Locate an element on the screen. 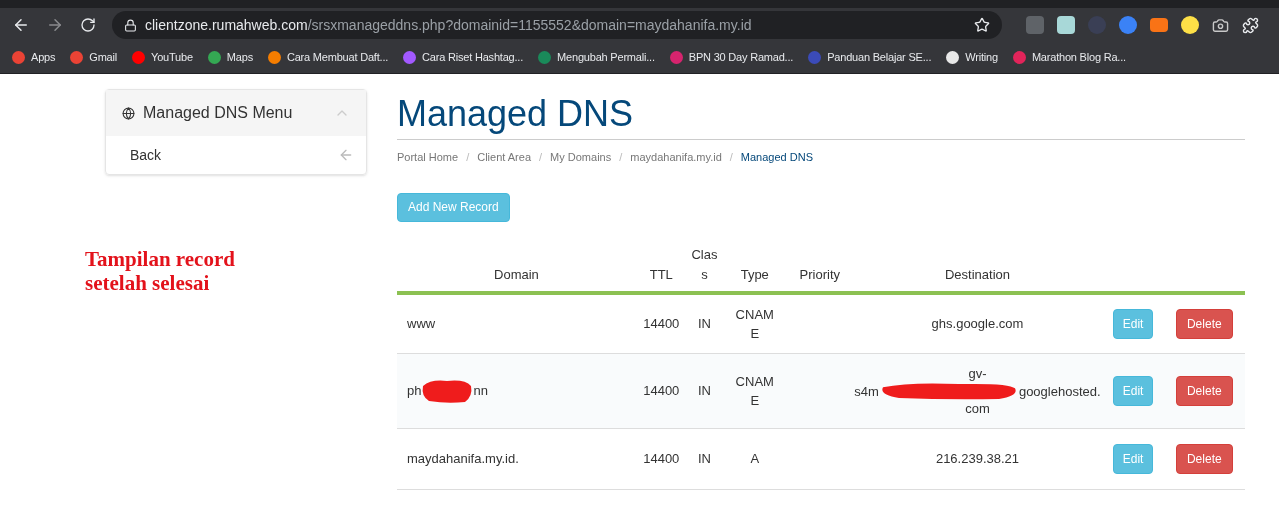 The image size is (1279, 506). destination-text: googlehosted. is located at coordinates (1059, 391).